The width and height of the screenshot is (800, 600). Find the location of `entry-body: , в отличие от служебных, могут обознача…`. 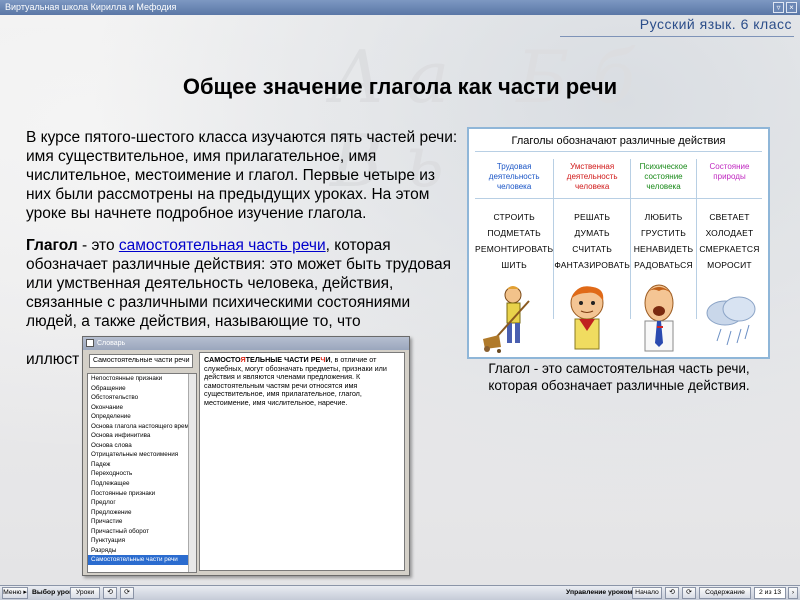

entry-body: , в отличие от служебных, могут обознача… is located at coordinates (295, 381).